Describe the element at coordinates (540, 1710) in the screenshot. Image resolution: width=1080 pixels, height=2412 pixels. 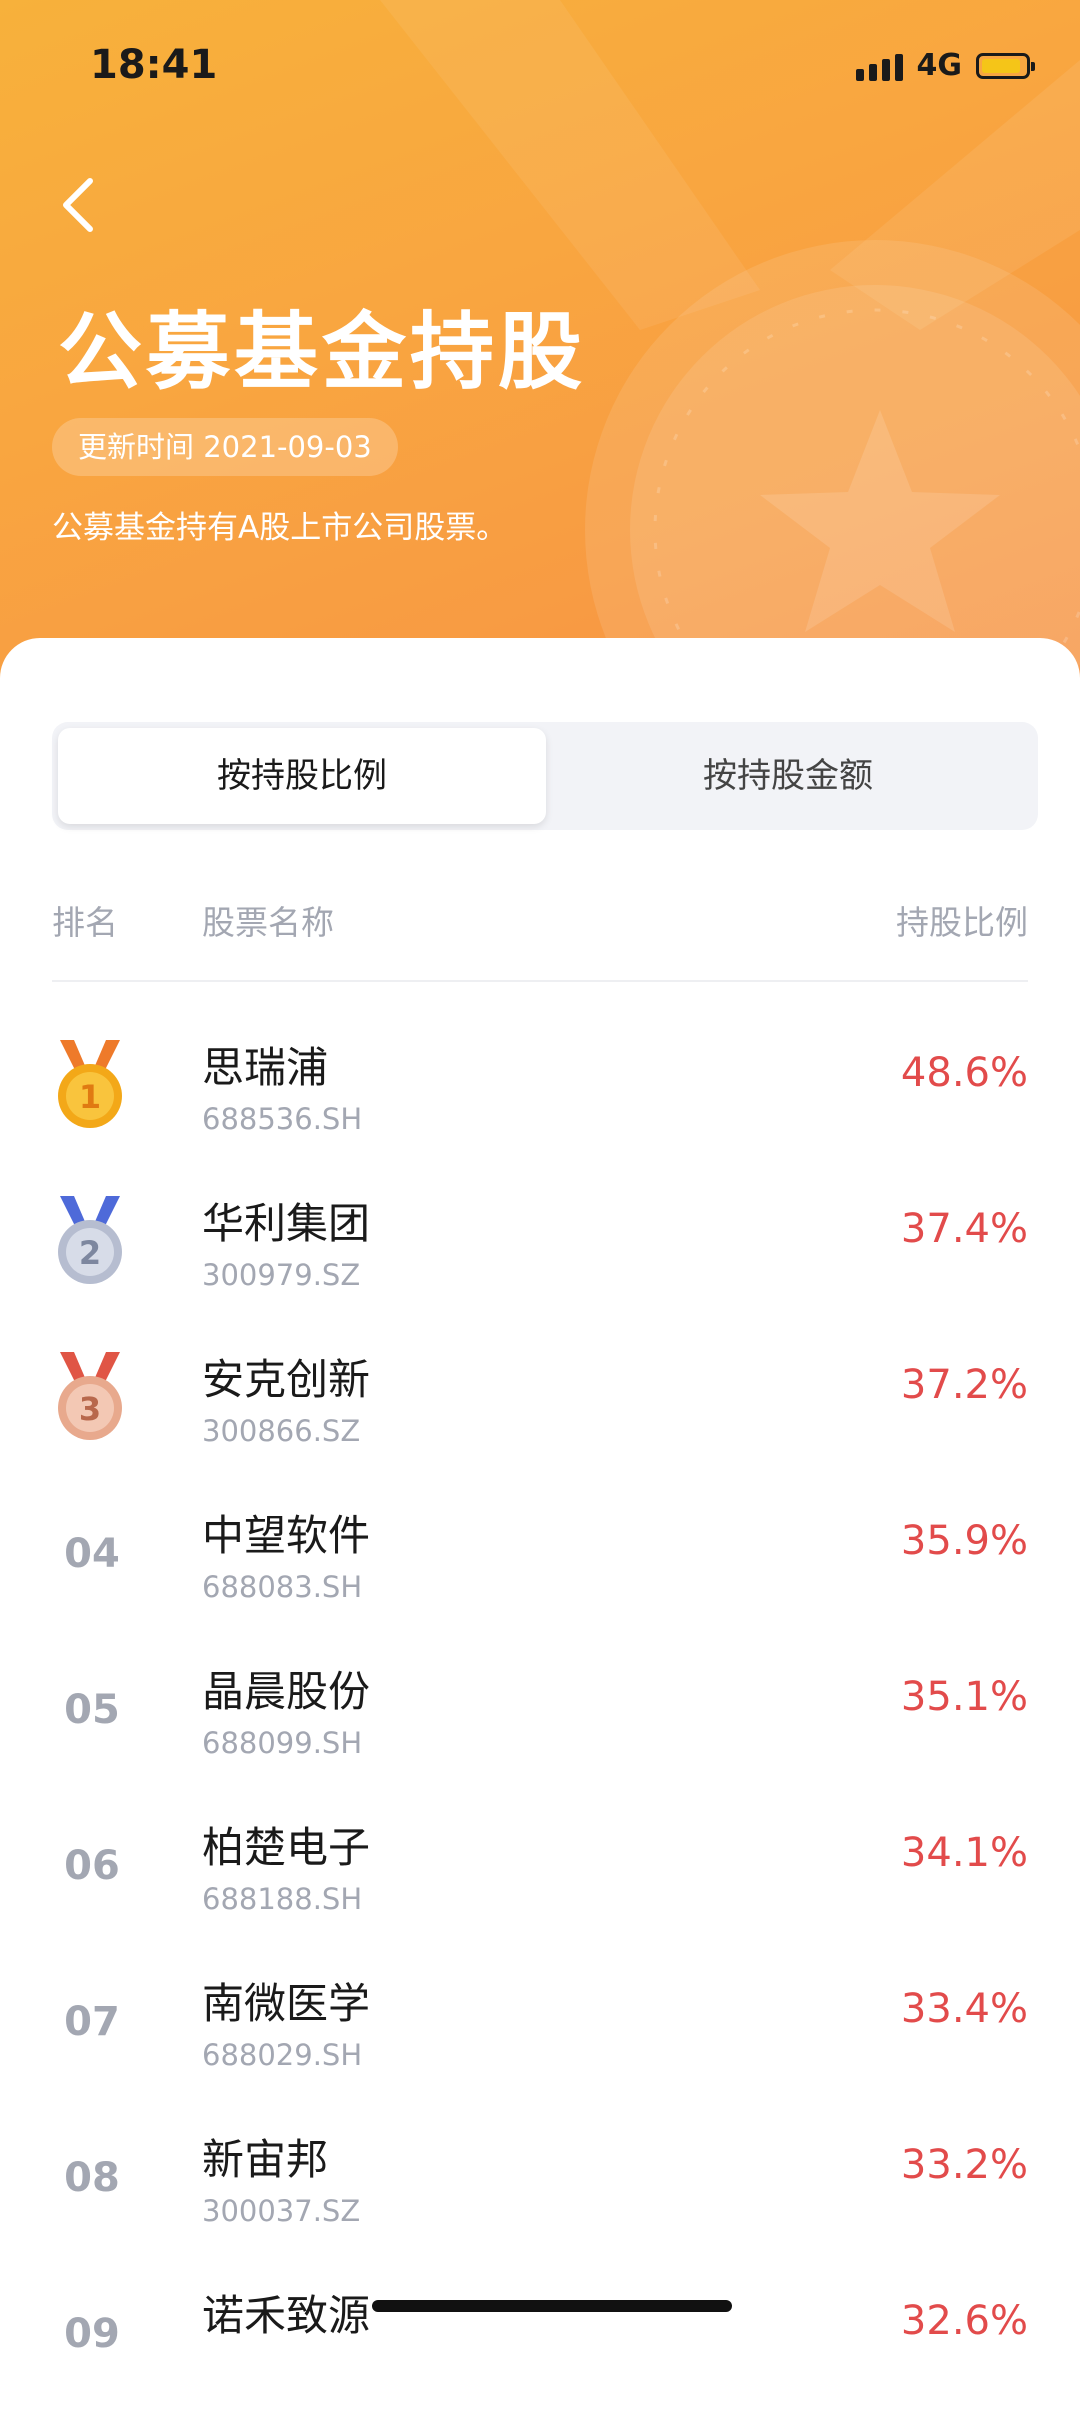
I see `table-row: 05 晶晨股份 688099.SH 35.1%` at that location.